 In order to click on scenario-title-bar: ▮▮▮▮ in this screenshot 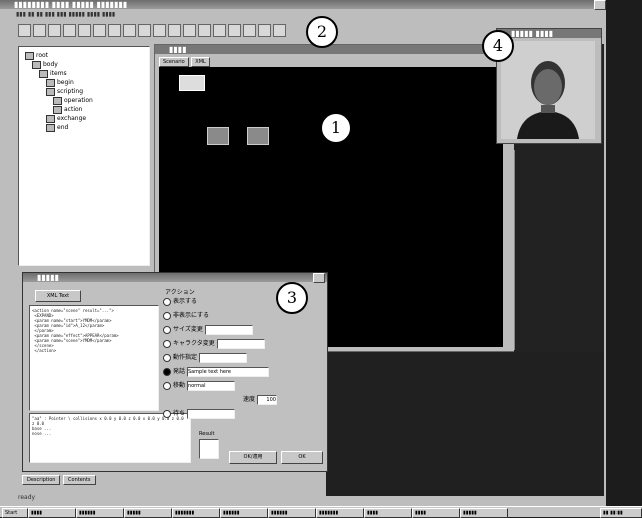, I will do `click(335, 49)`.